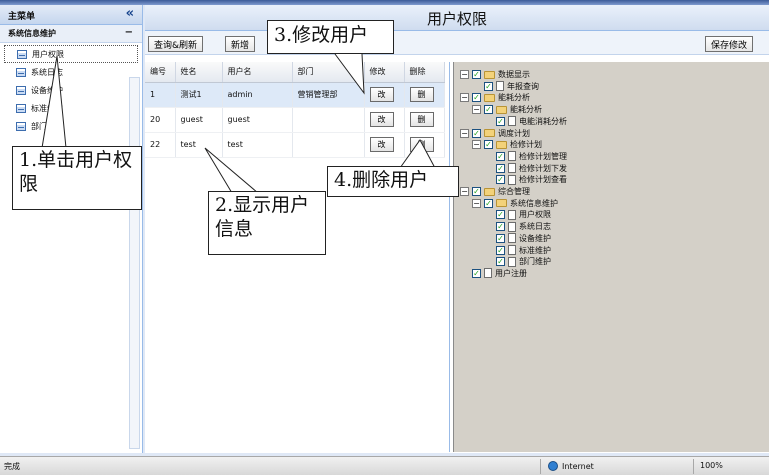 This screenshot has height=475, width=769. Describe the element at coordinates (505, 86) in the screenshot. I see `tree-node: ✓ 年报查询` at that location.